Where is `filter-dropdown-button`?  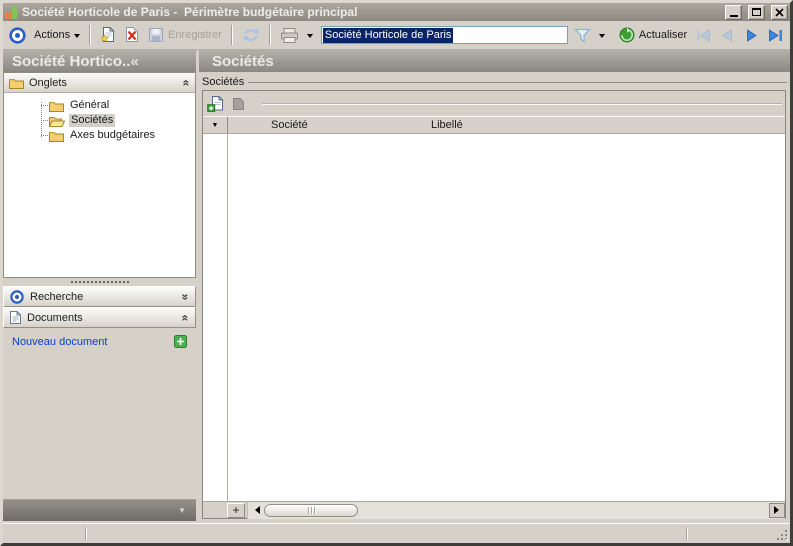 filter-dropdown-button is located at coordinates (602, 35).